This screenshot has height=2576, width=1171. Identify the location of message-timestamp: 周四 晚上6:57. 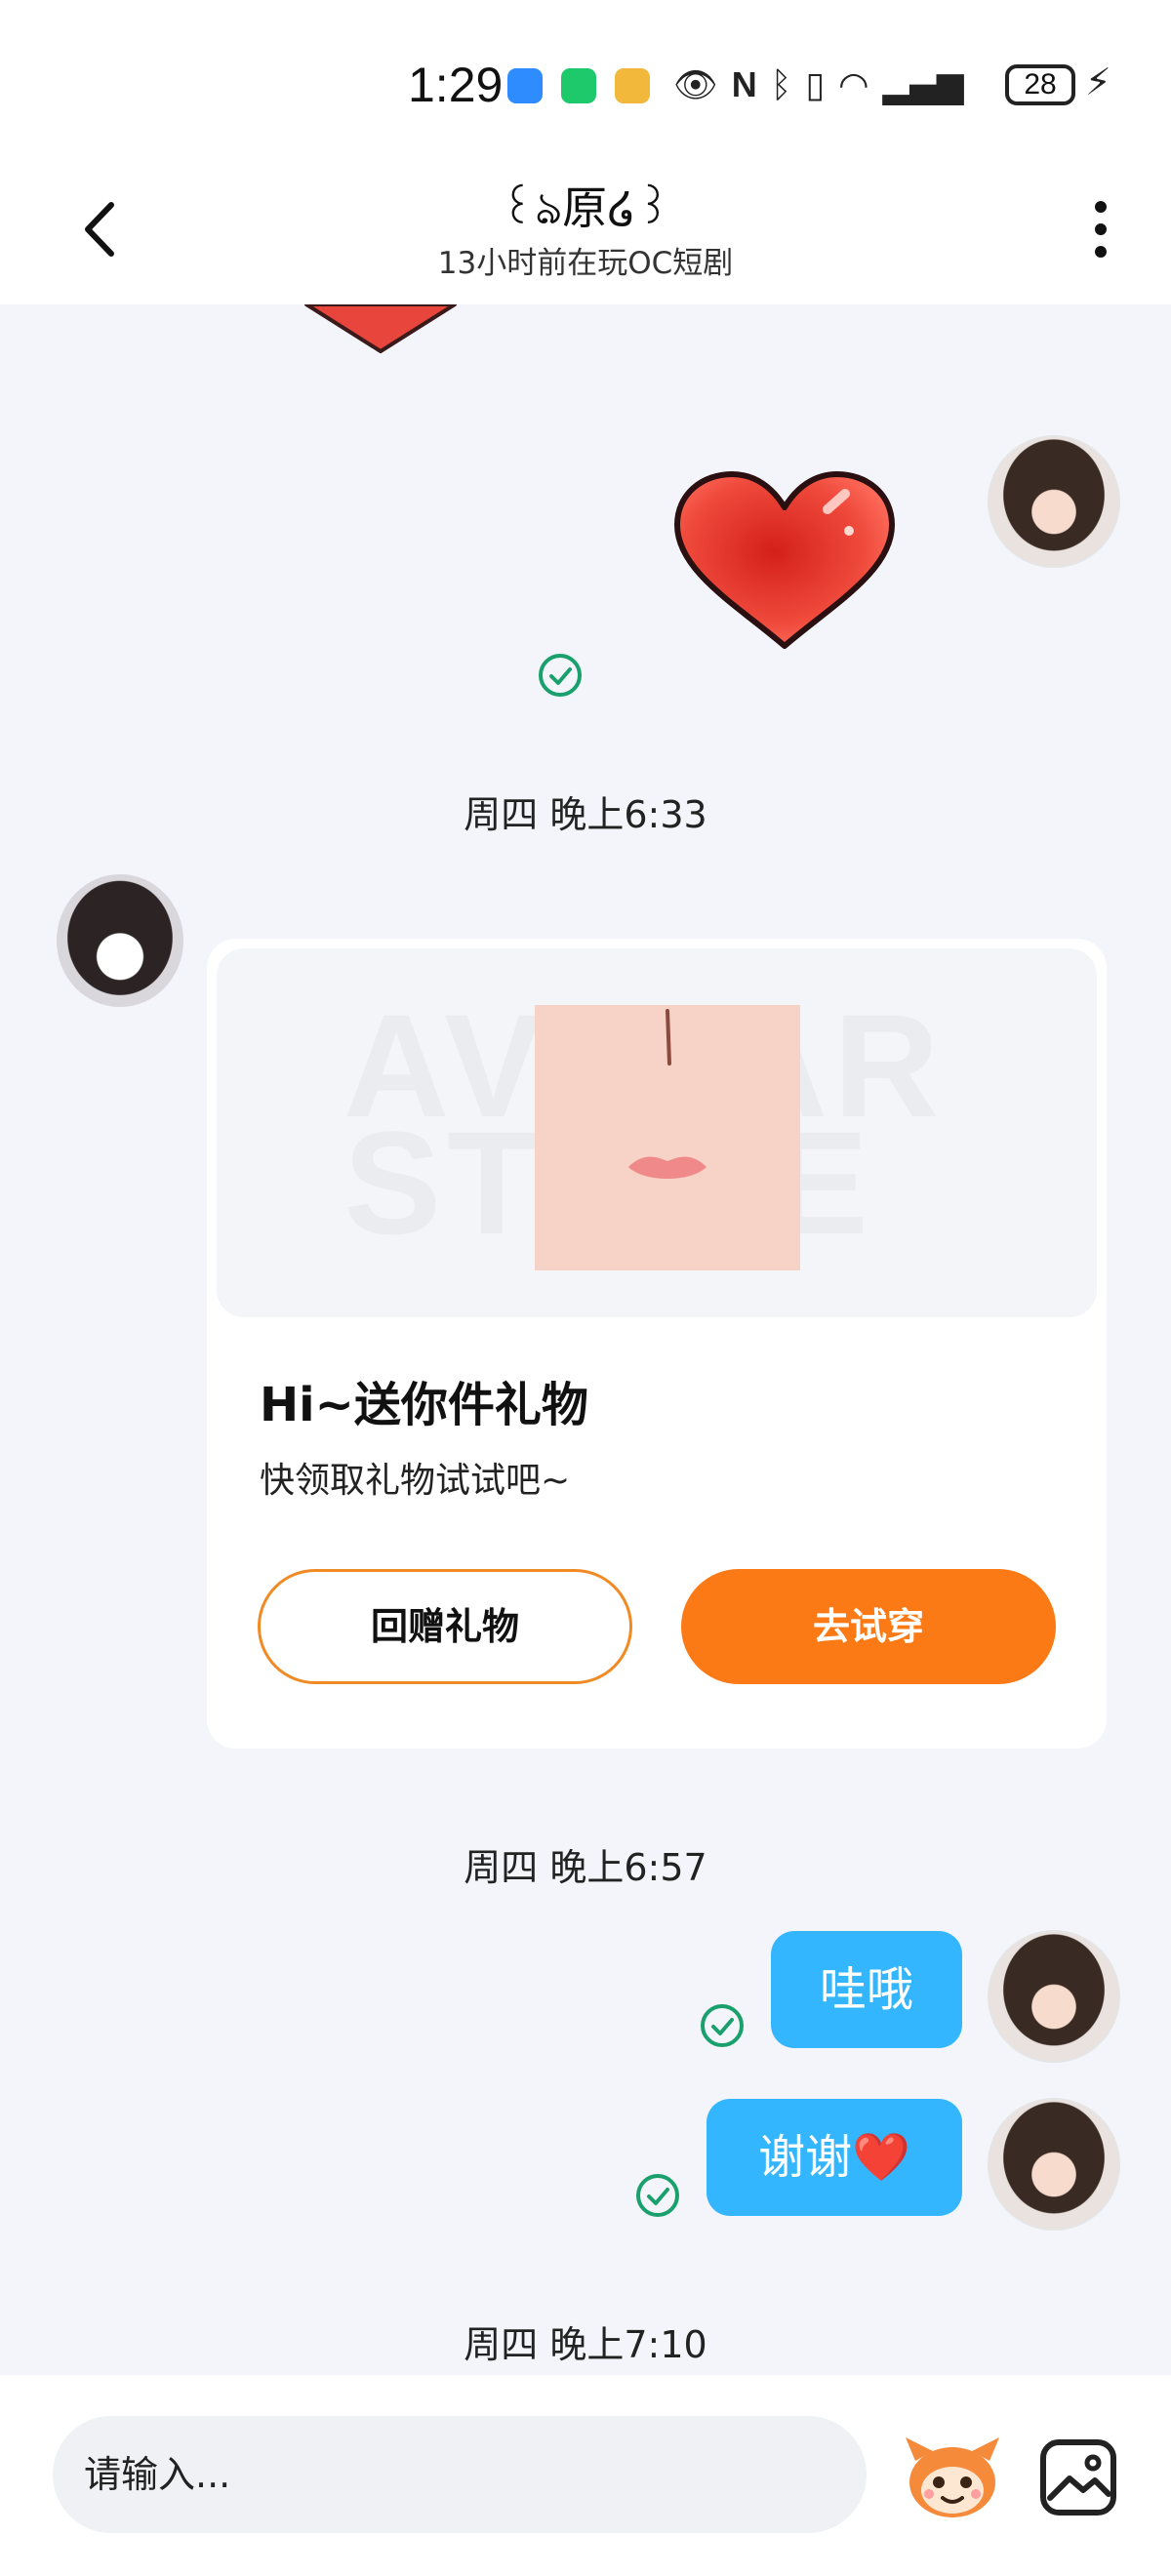
(585, 1867).